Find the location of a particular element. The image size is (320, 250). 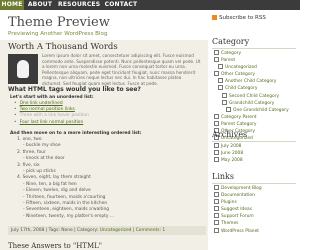

post-date: July 17th, 2008 is located at coordinates (28, 230).